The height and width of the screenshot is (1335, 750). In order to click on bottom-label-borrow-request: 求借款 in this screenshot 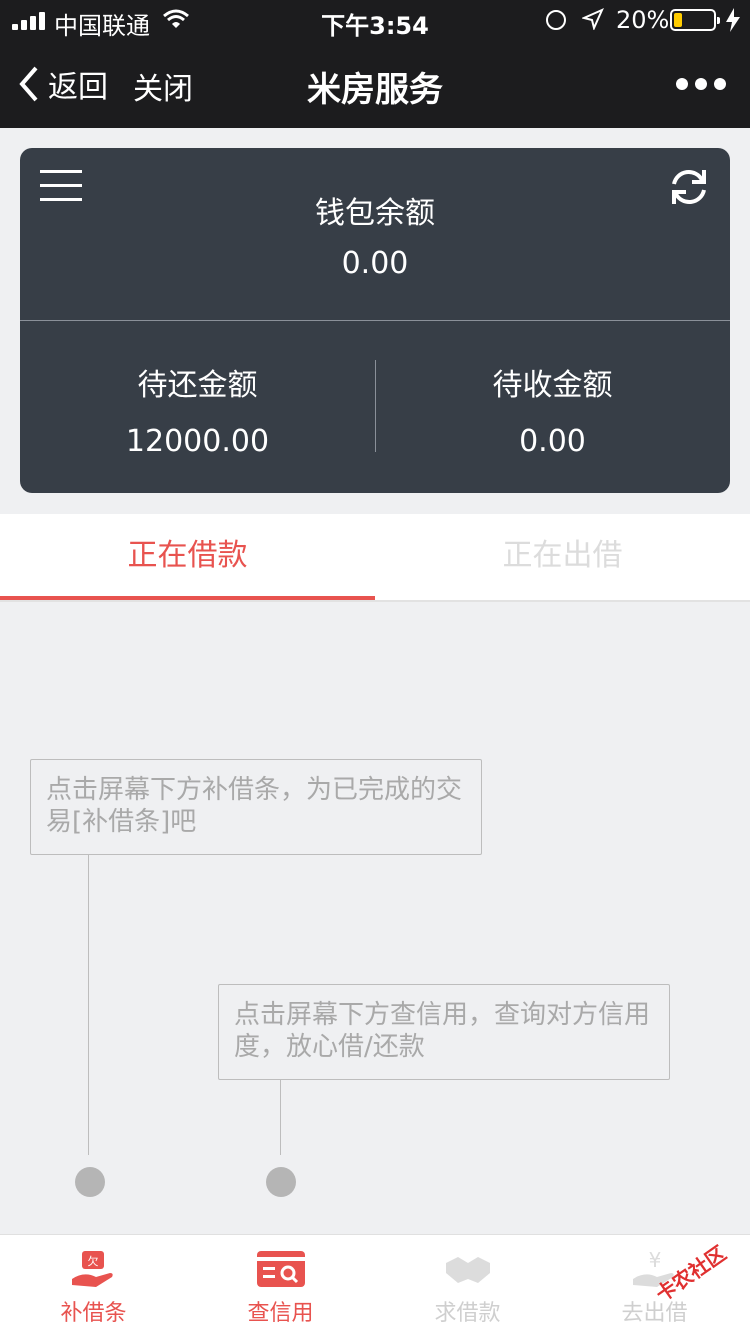, I will do `click(467, 1313)`.